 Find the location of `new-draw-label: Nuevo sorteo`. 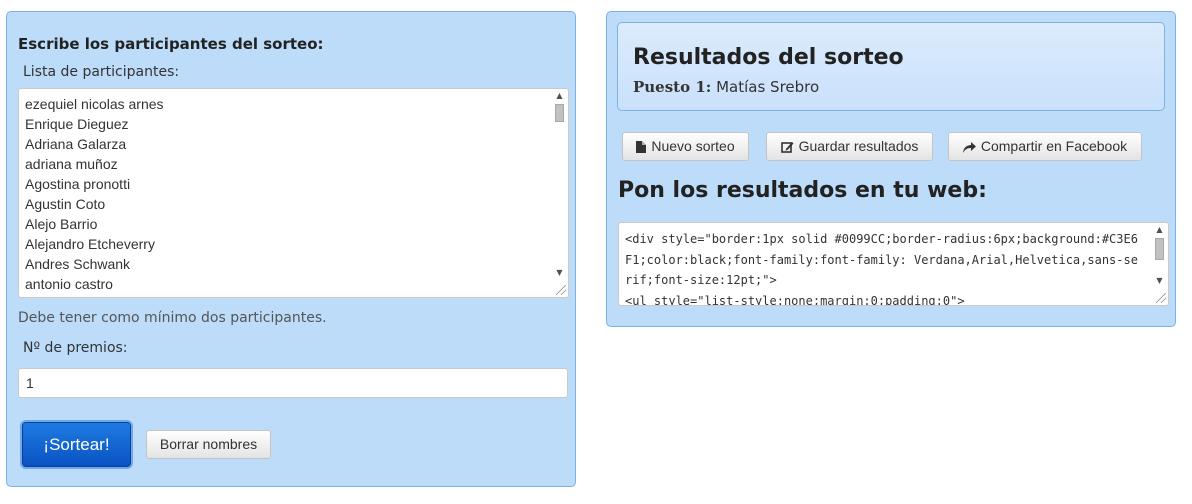

new-draw-label: Nuevo sorteo is located at coordinates (693, 146).